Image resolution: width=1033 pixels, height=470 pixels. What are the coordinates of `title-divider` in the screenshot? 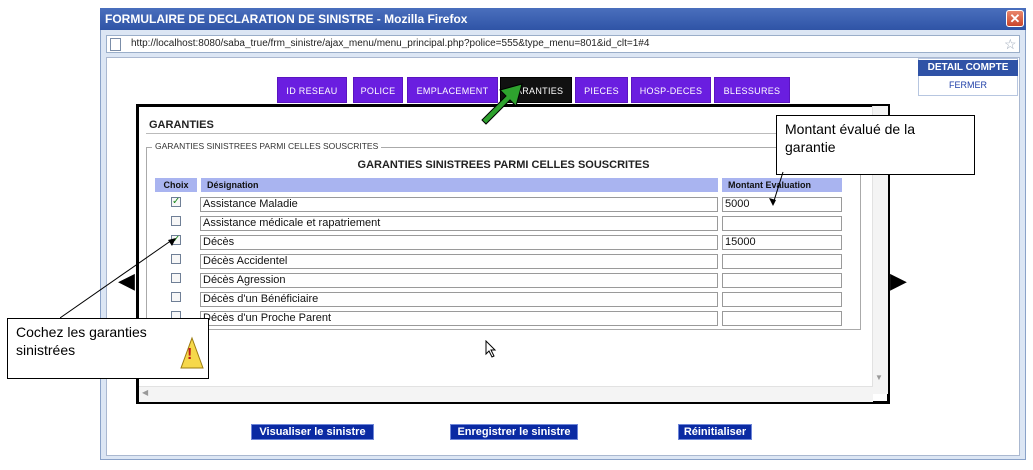 It's located at (503, 133).